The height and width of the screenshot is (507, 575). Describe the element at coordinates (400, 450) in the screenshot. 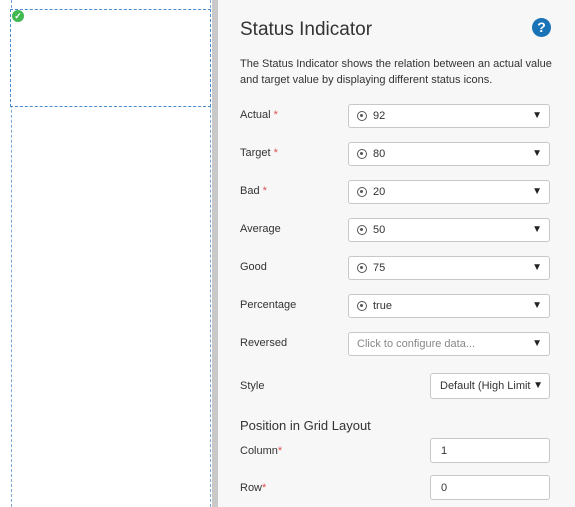

I see `field-column: Column* 1` at that location.